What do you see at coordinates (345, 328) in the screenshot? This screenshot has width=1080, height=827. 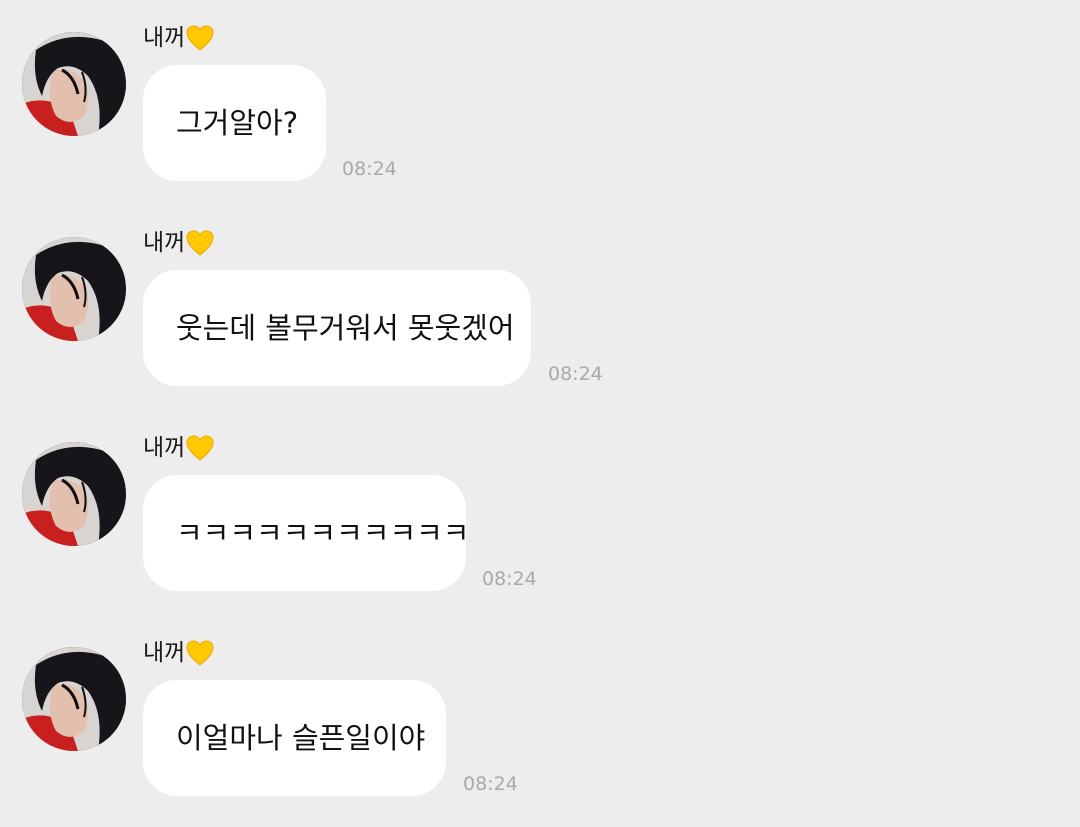 I see `message-text: 웃는데 볼무거워서 못웃겠어` at bounding box center [345, 328].